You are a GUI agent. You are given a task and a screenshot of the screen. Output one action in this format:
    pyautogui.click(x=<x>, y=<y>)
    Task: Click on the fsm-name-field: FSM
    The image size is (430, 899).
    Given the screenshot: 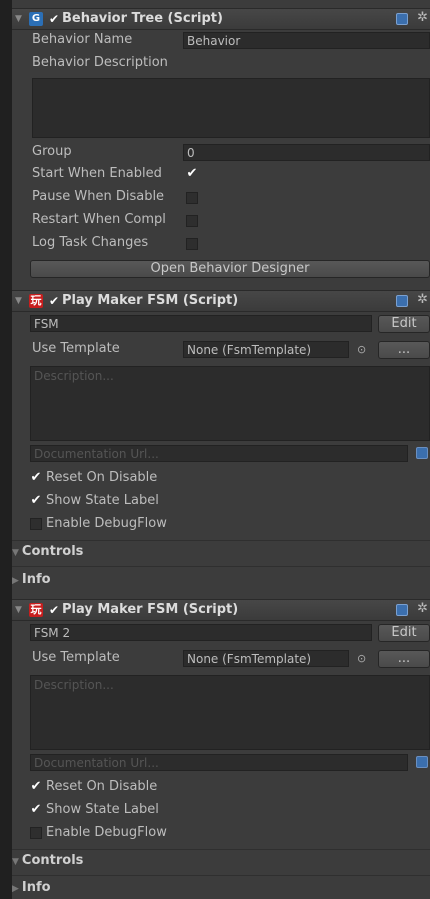 What is the action you would take?
    pyautogui.click(x=201, y=323)
    